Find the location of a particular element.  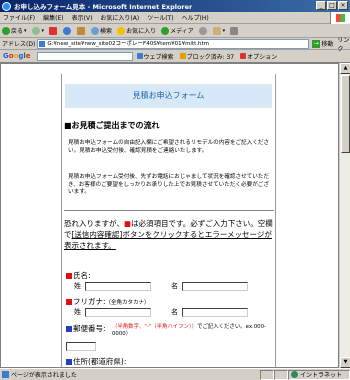

search-label: 検索 is located at coordinates (106, 31).